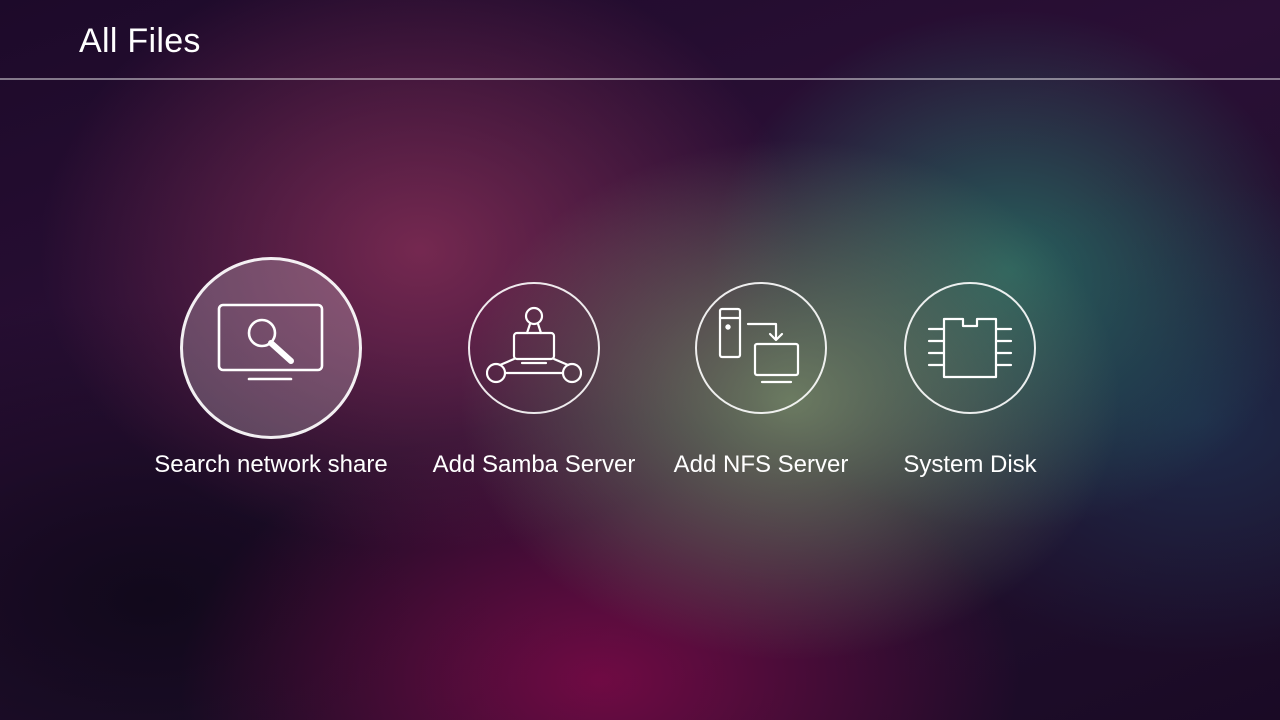 The image size is (1280, 720). Describe the element at coordinates (271, 464) in the screenshot. I see `search-network-share-label: Search network share` at that location.